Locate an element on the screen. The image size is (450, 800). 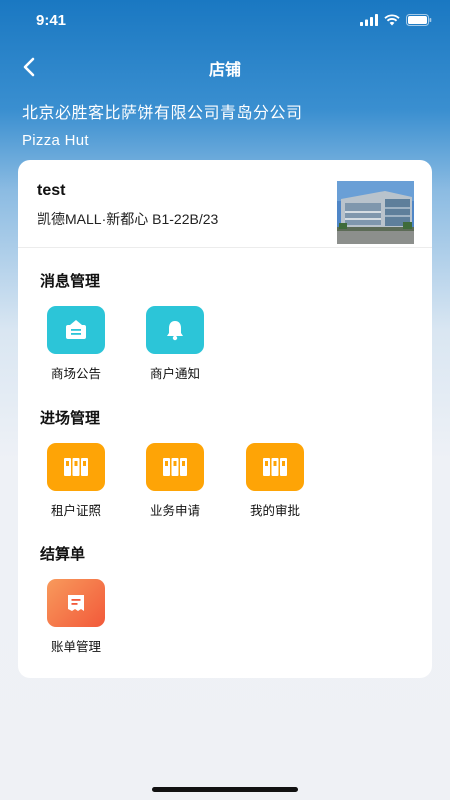
receipt-icon is located at coordinates (76, 603).